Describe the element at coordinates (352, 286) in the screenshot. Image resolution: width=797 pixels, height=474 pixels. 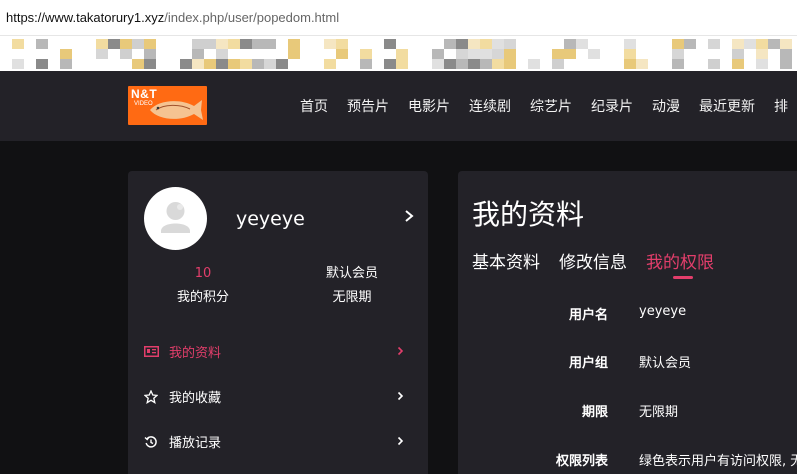
I see `group-stat: 默认会员 无限期` at that location.